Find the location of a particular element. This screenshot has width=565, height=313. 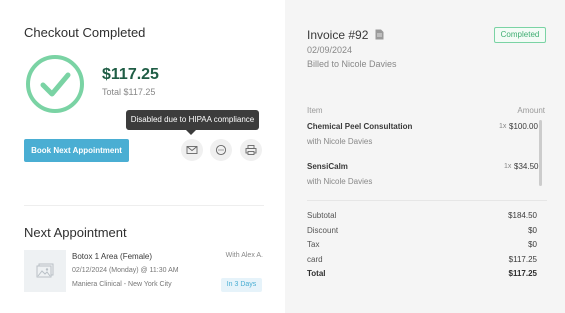

card-payment-value: $117.25 is located at coordinates (522, 259).